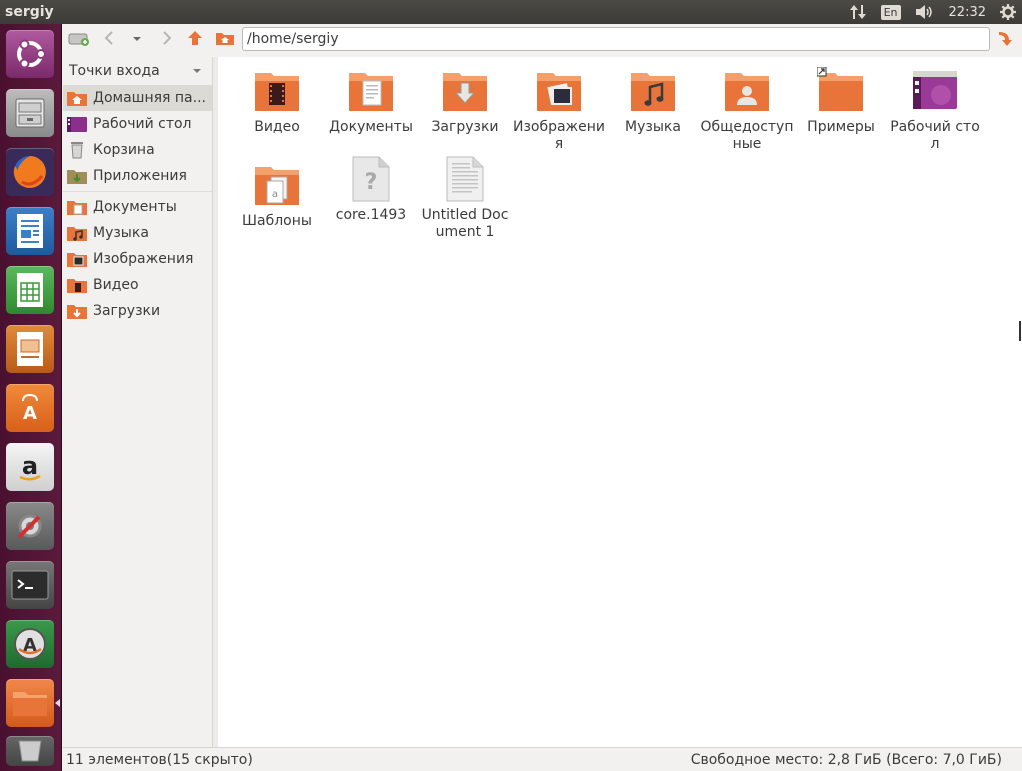 Image resolution: width=1022 pixels, height=771 pixels. Describe the element at coordinates (77, 285) in the screenshot. I see `videos-folder-icon` at that location.